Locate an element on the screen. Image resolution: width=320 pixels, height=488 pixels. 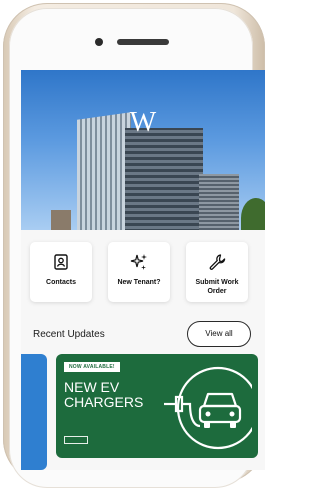
sponsor-logo is located at coordinates (76, 440).